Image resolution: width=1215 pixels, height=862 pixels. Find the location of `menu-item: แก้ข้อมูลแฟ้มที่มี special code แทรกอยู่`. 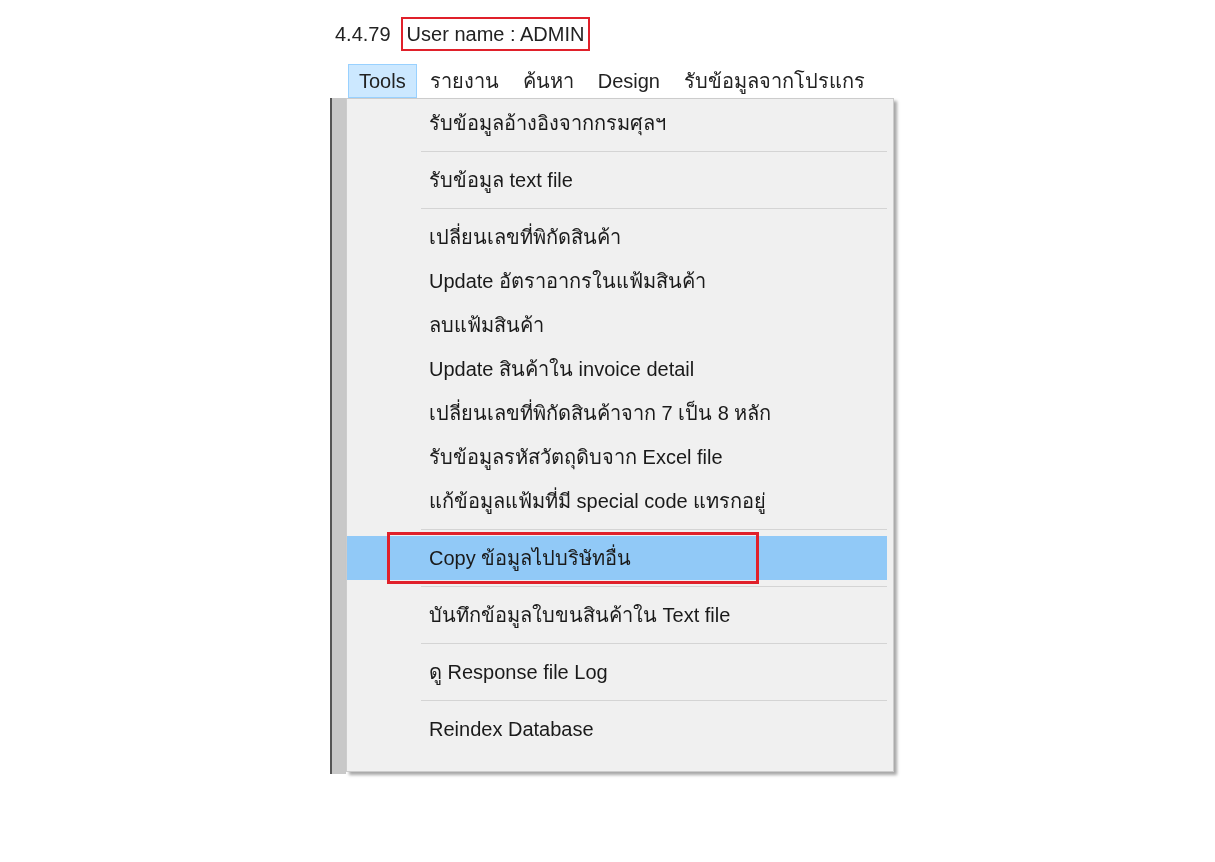

menu-item: แก้ข้อมูลแฟ้มที่มี special code แทรกอยู่ is located at coordinates (617, 501).